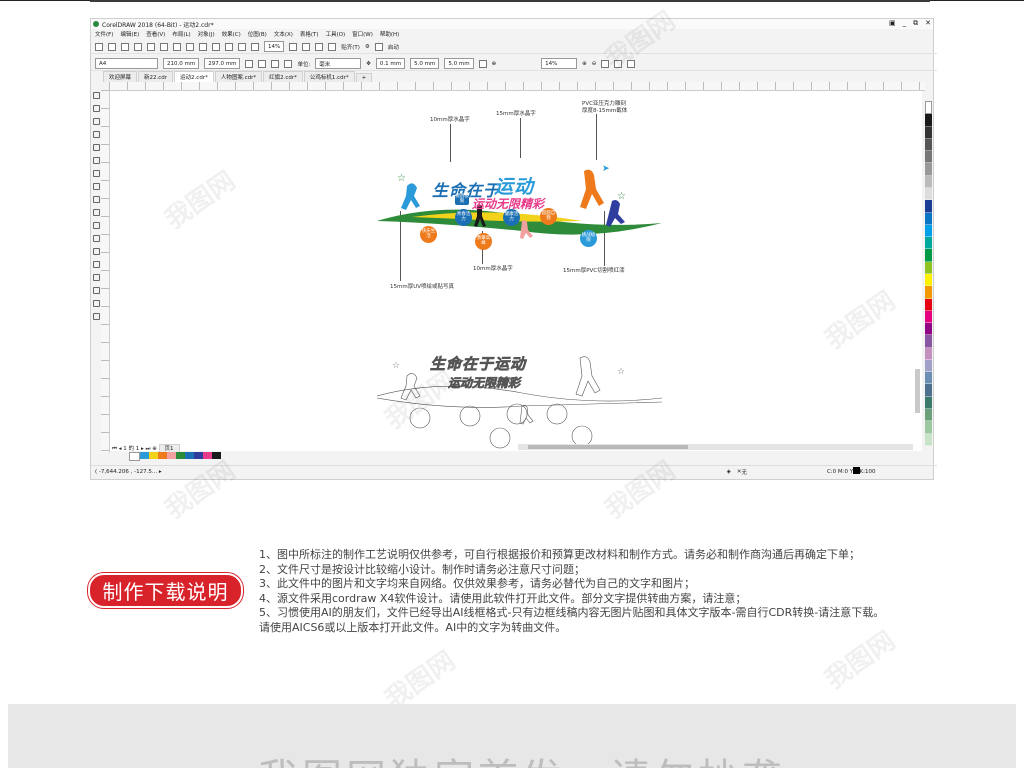 This screenshot has width=1024, height=768. Describe the element at coordinates (96, 121) in the screenshot. I see `crop-tool-icon` at that location.